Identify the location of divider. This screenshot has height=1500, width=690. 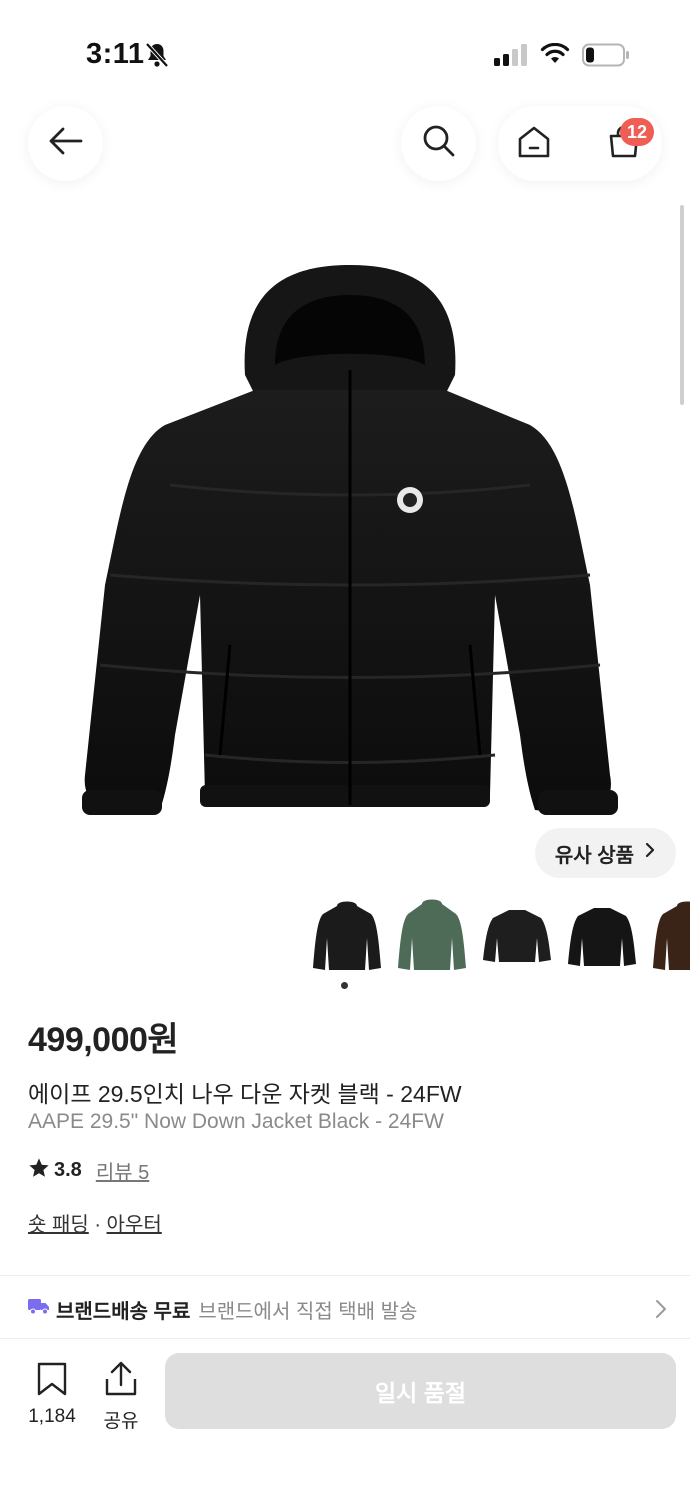
(345, 1275).